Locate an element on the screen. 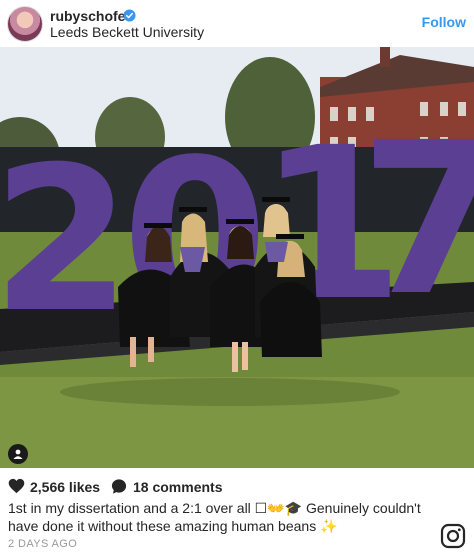 This screenshot has width=474, height=555. person-tag-icon is located at coordinates (18, 454).